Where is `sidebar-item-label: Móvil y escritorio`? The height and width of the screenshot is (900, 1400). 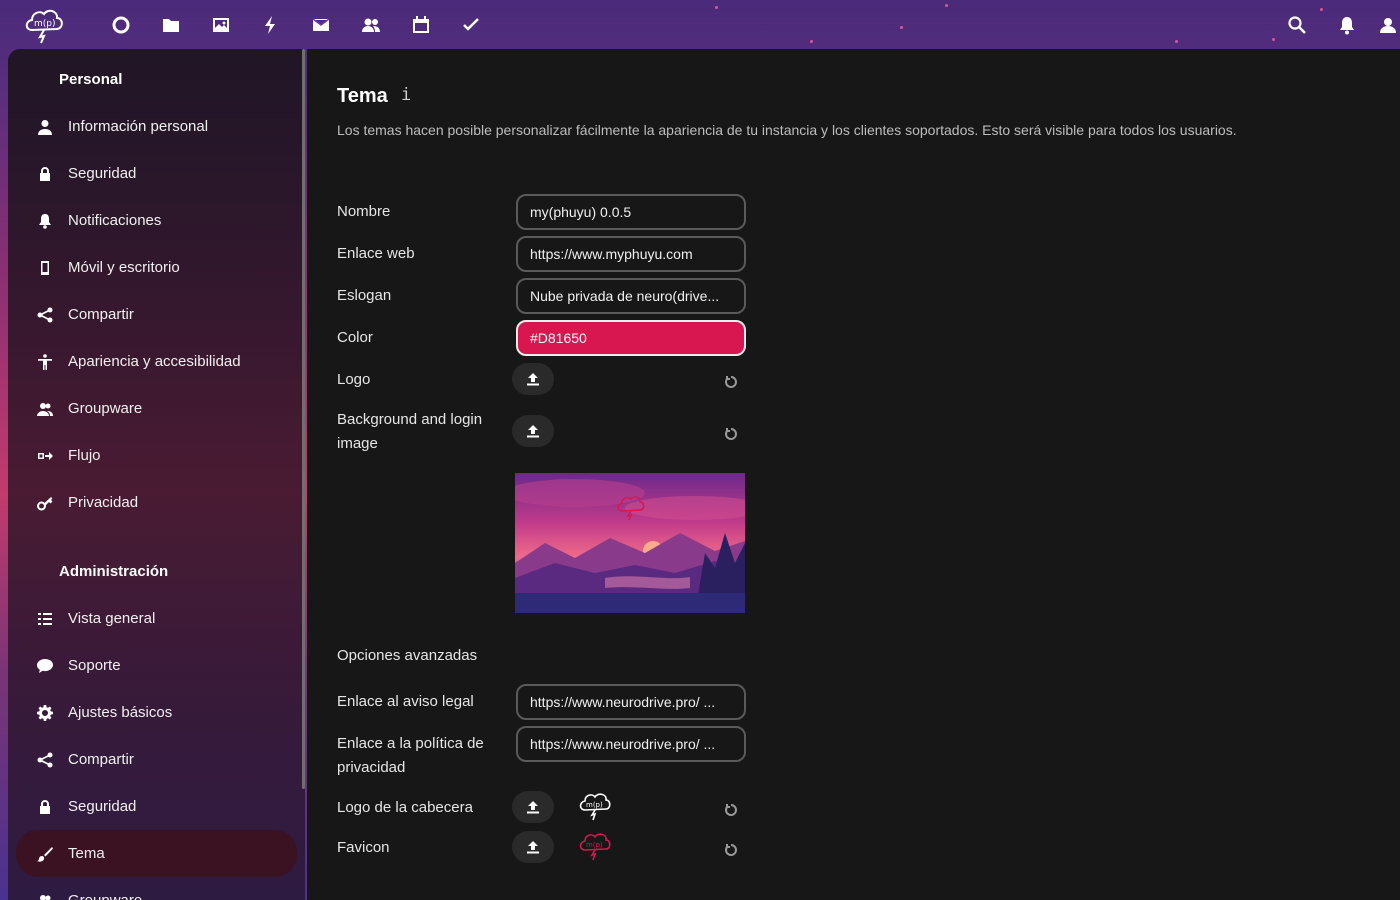 sidebar-item-label: Móvil y escritorio is located at coordinates (124, 267).